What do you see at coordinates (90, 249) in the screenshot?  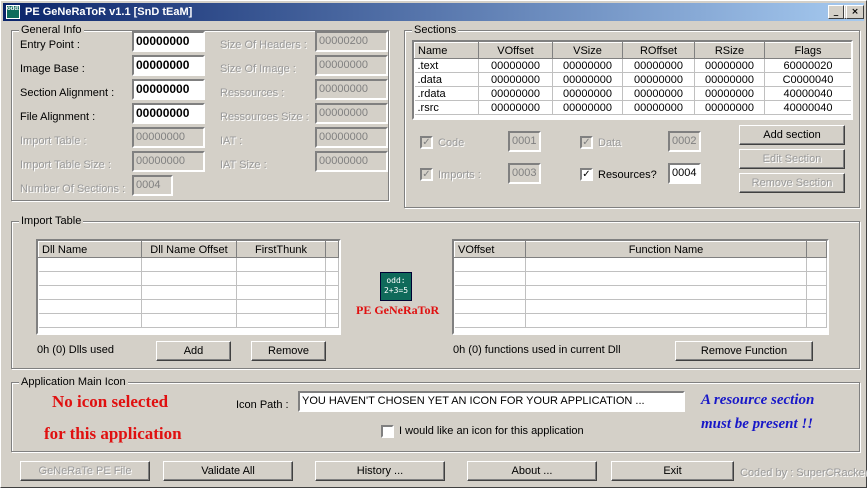 I see `col-dll-name: Dll Name` at bounding box center [90, 249].